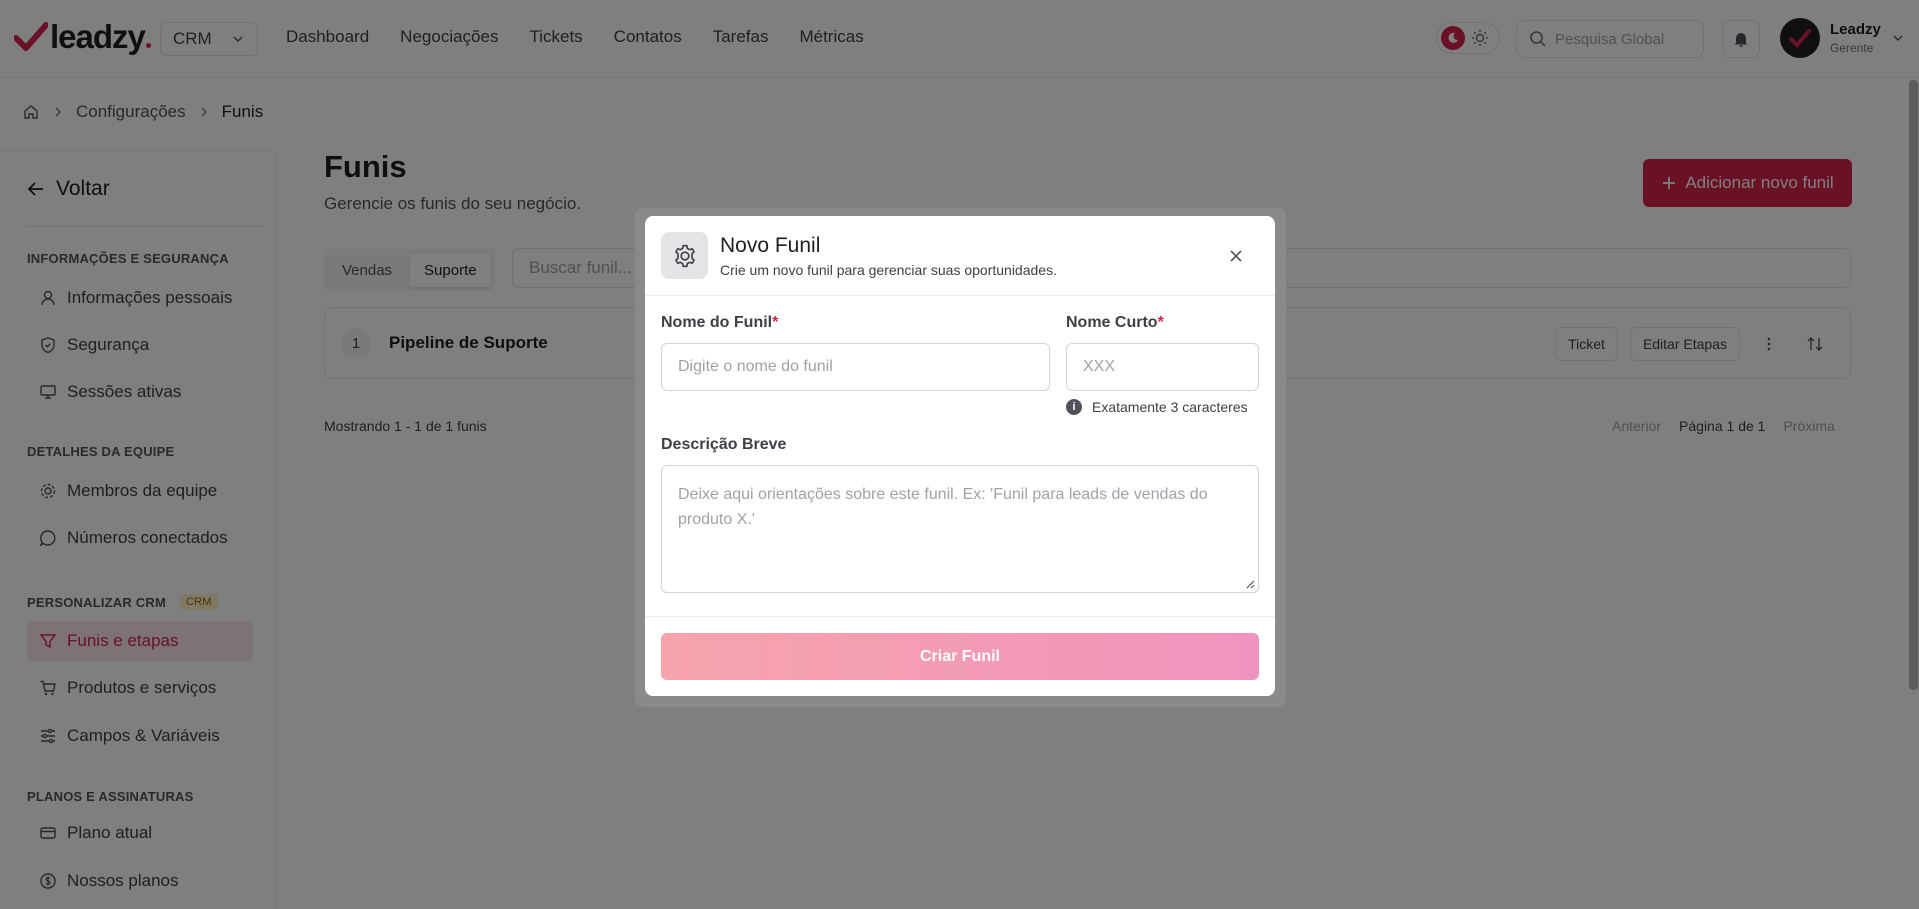 This screenshot has width=1919, height=909. What do you see at coordinates (960, 616) in the screenshot?
I see `modal-footer-divider` at bounding box center [960, 616].